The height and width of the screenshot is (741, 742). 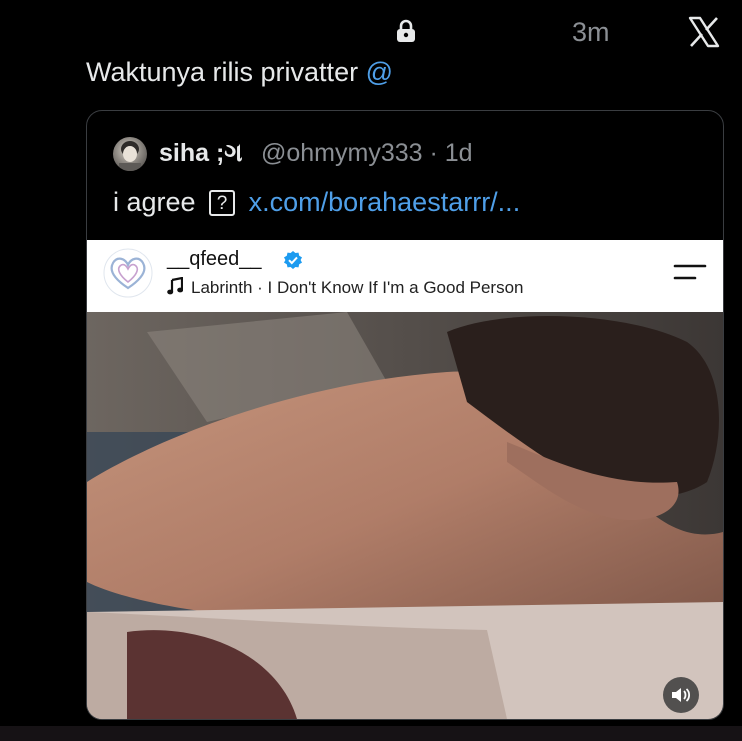 I want to click on missing-emoji-glyph: ?, so click(x=222, y=203).